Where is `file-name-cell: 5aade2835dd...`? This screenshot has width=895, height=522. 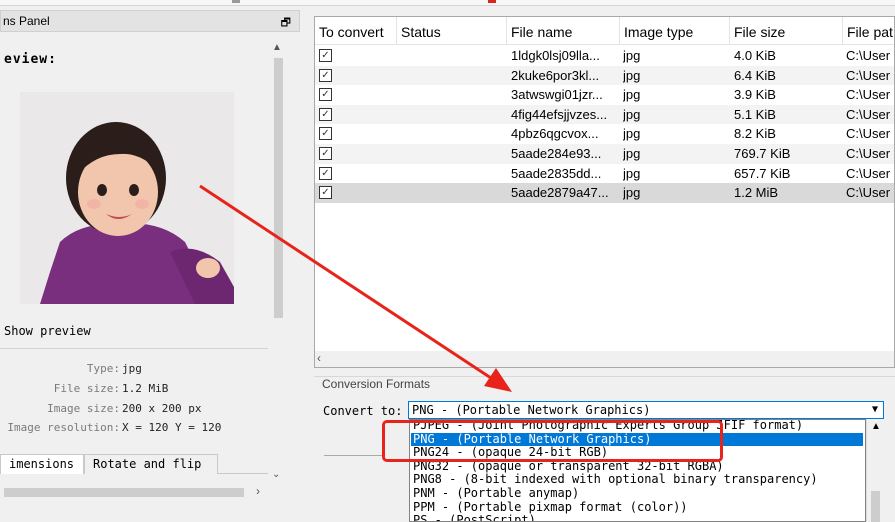
file-name-cell: 5aade2835dd... is located at coordinates (556, 173).